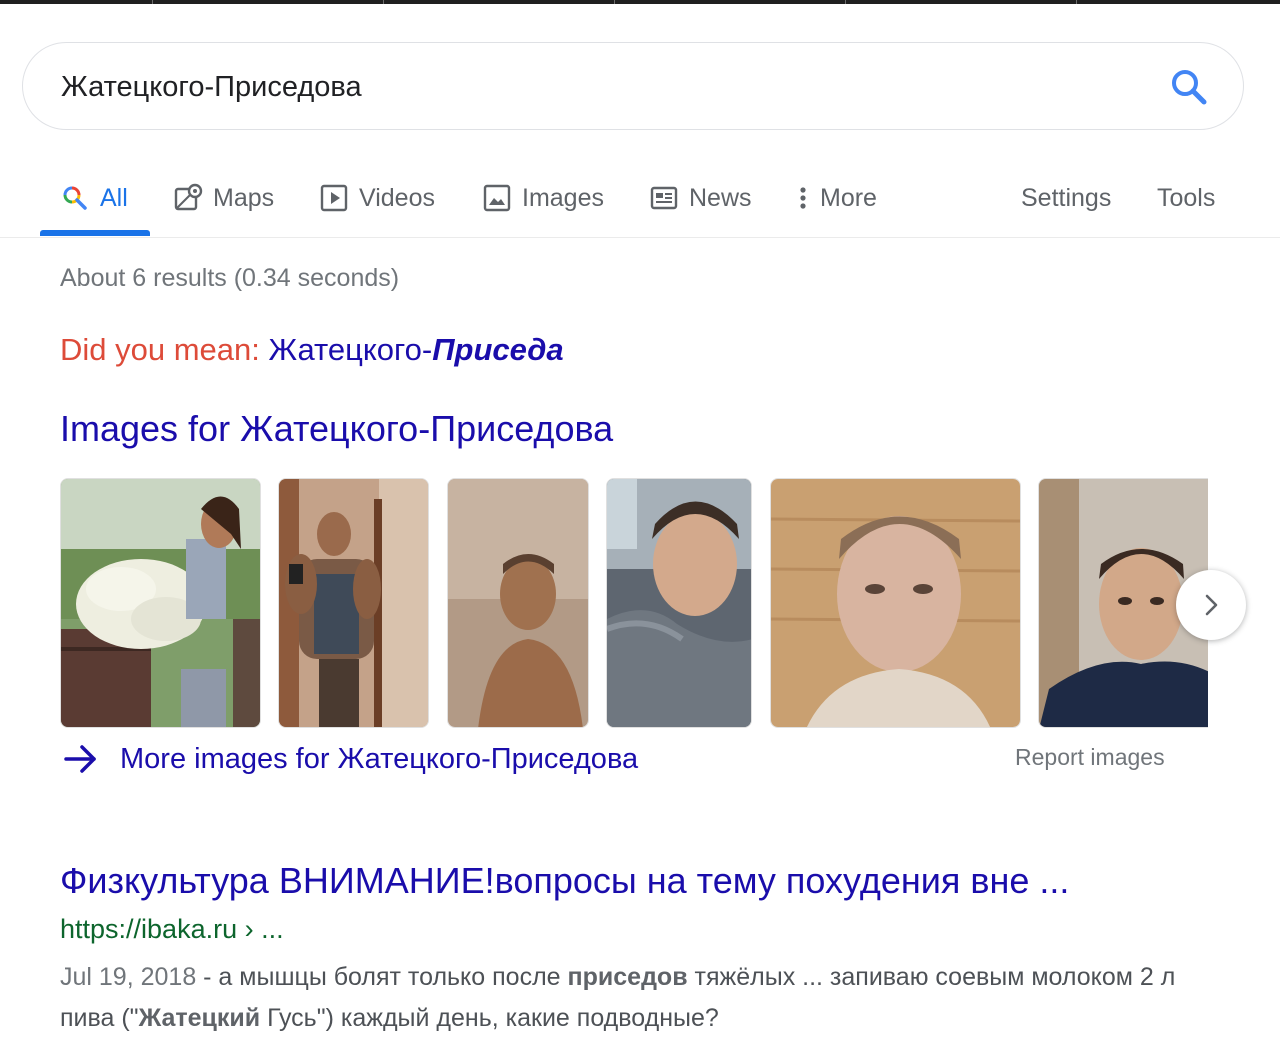 This screenshot has width=1280, height=1062. Describe the element at coordinates (1090, 757) in the screenshot. I see `report-images-link: Report images` at that location.